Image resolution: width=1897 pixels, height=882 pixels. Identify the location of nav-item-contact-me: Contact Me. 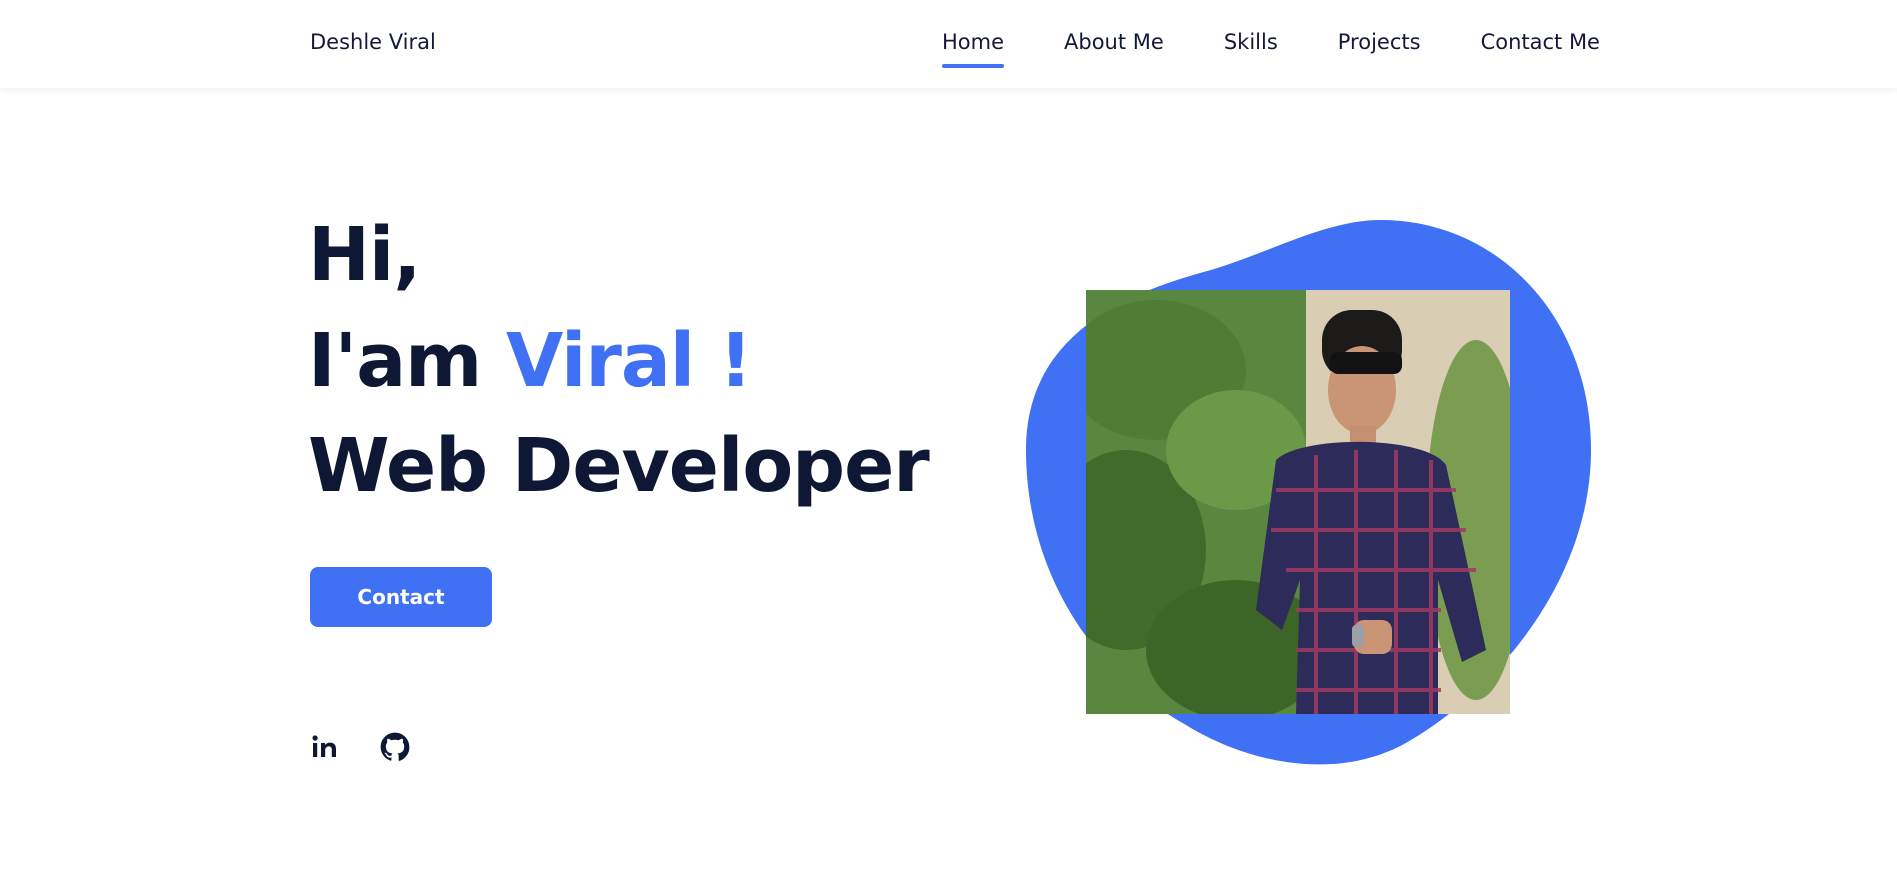
(1540, 49).